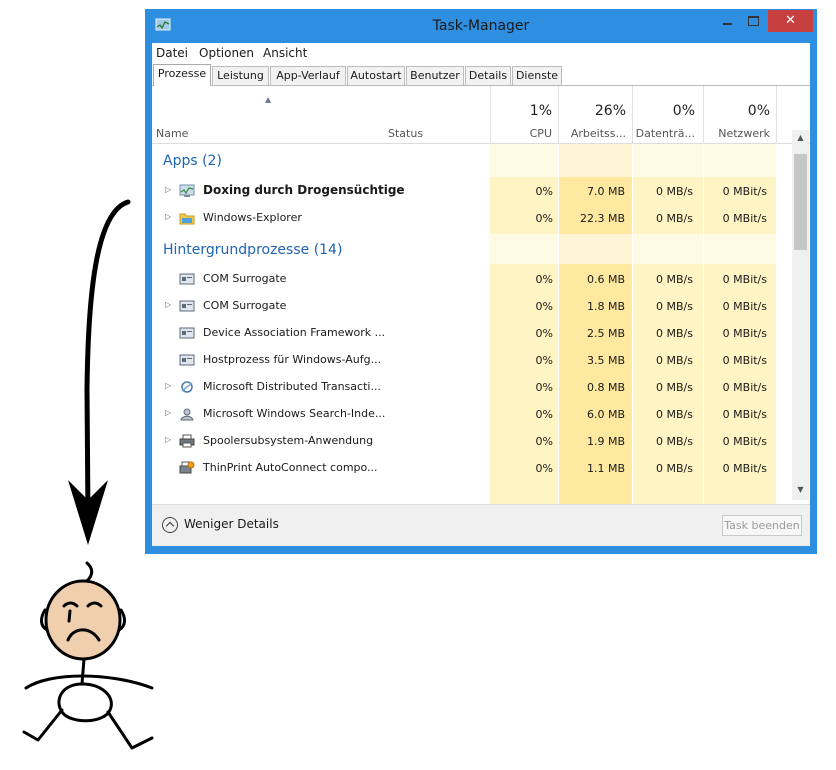 Image resolution: width=836 pixels, height=770 pixels. Describe the element at coordinates (521, 133) in the screenshot. I see `header-cpu: CPU` at that location.